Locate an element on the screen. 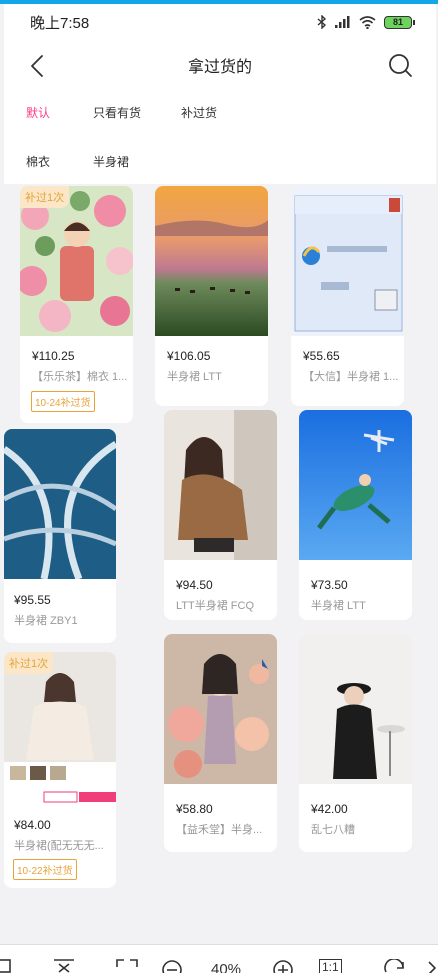 The image size is (438, 973). bluetooth-icon is located at coordinates (322, 22).